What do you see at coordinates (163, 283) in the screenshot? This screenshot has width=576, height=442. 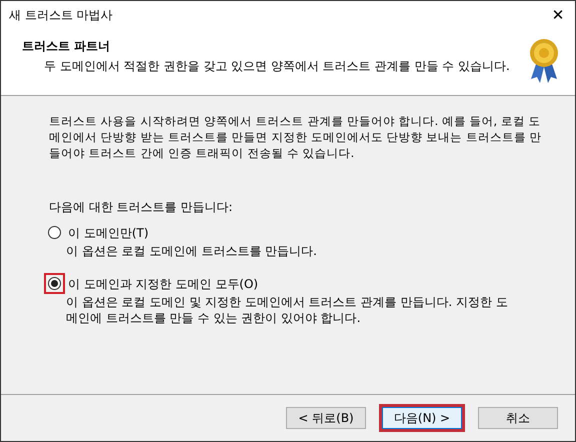 I see `option-label: 이 도메인과 지정한 도메인 모두(O)` at bounding box center [163, 283].